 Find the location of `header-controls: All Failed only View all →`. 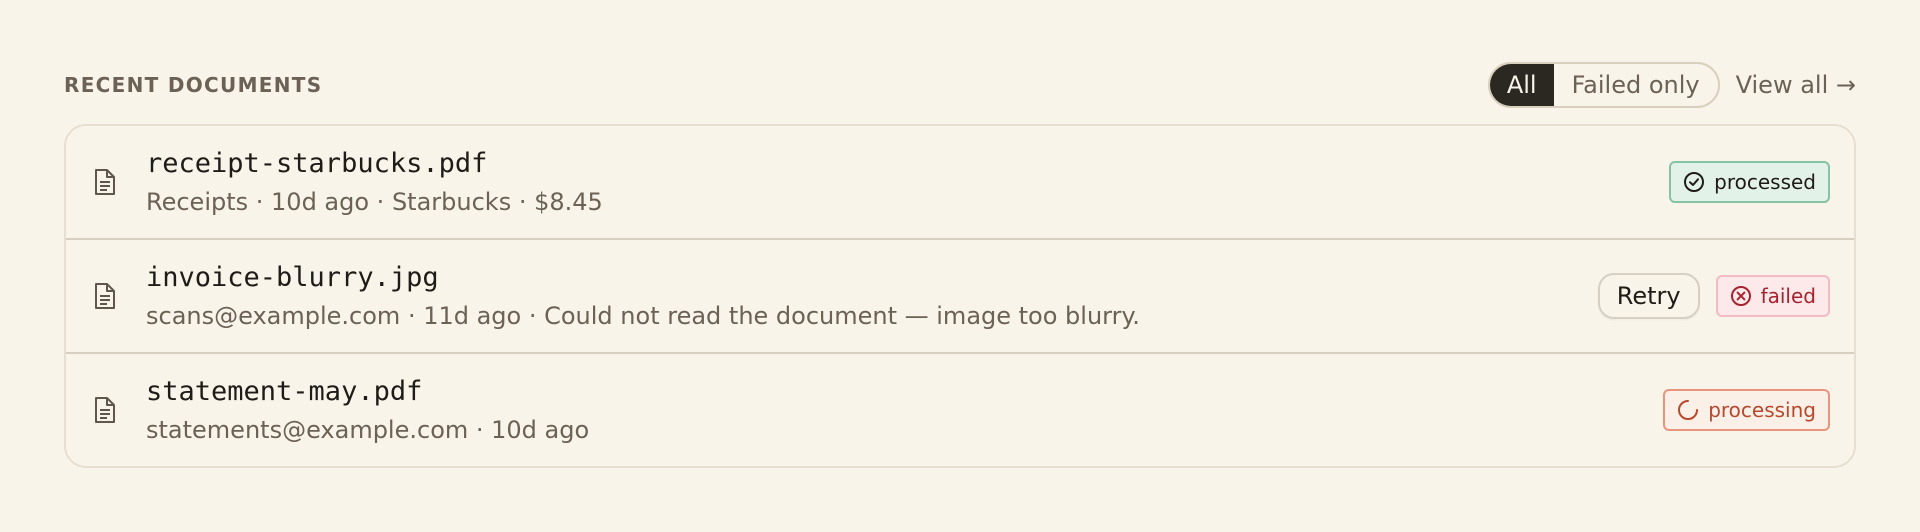

header-controls: All Failed only View all → is located at coordinates (1671, 85).